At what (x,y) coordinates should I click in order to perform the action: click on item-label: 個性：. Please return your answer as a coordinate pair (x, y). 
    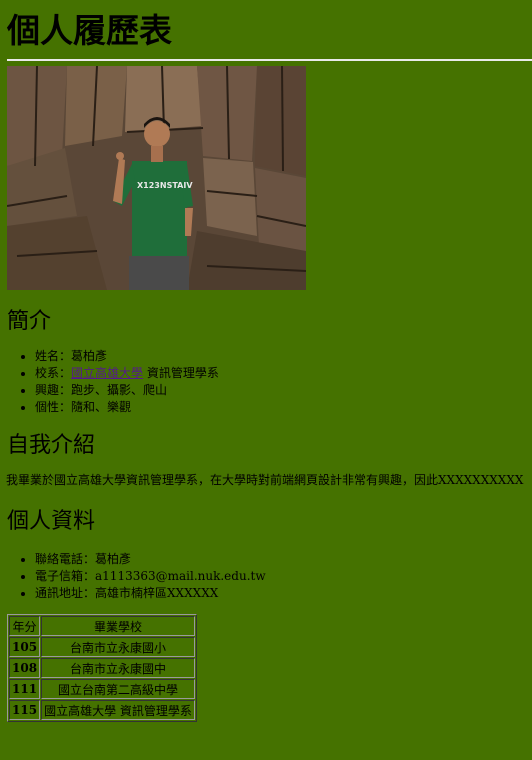
    Looking at the image, I should click on (53, 407).